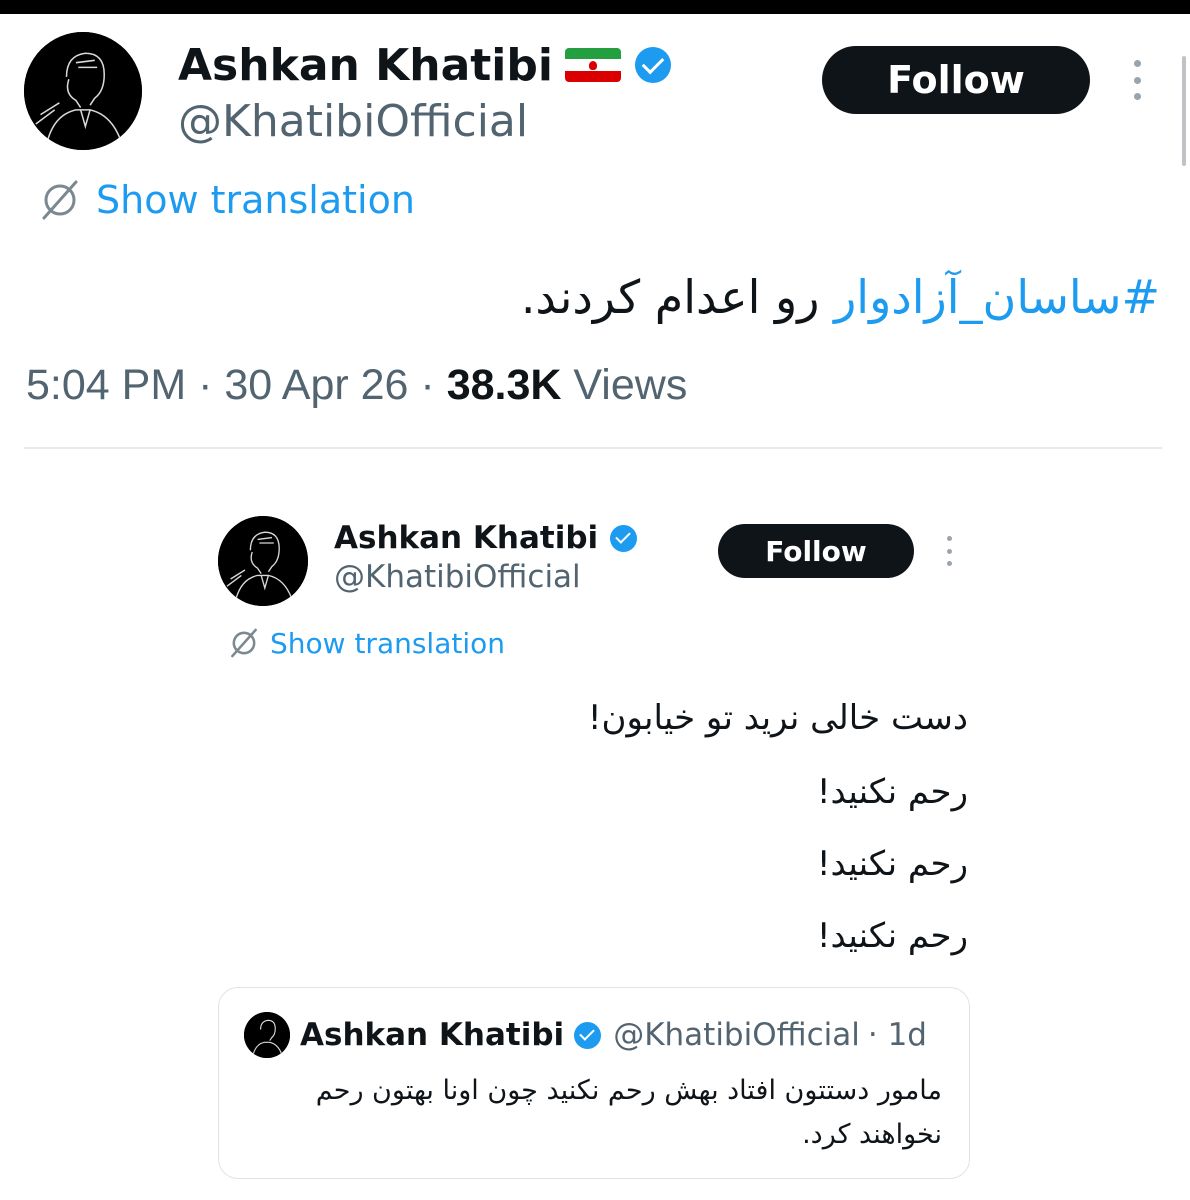 The image size is (1190, 1200). Describe the element at coordinates (595, 7) in the screenshot. I see `top-bar` at that location.